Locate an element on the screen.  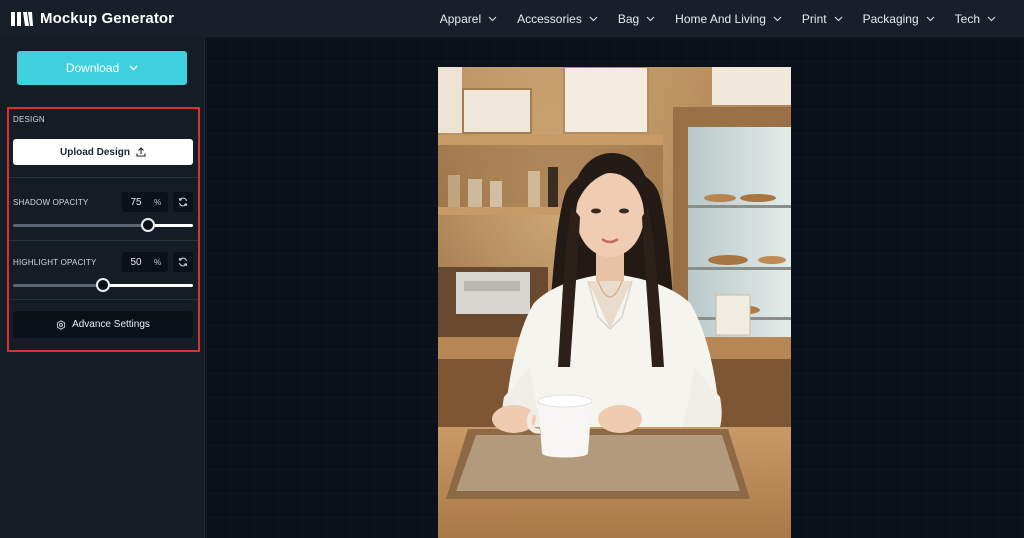
nav-item-label: Accessories is located at coordinates (549, 18).